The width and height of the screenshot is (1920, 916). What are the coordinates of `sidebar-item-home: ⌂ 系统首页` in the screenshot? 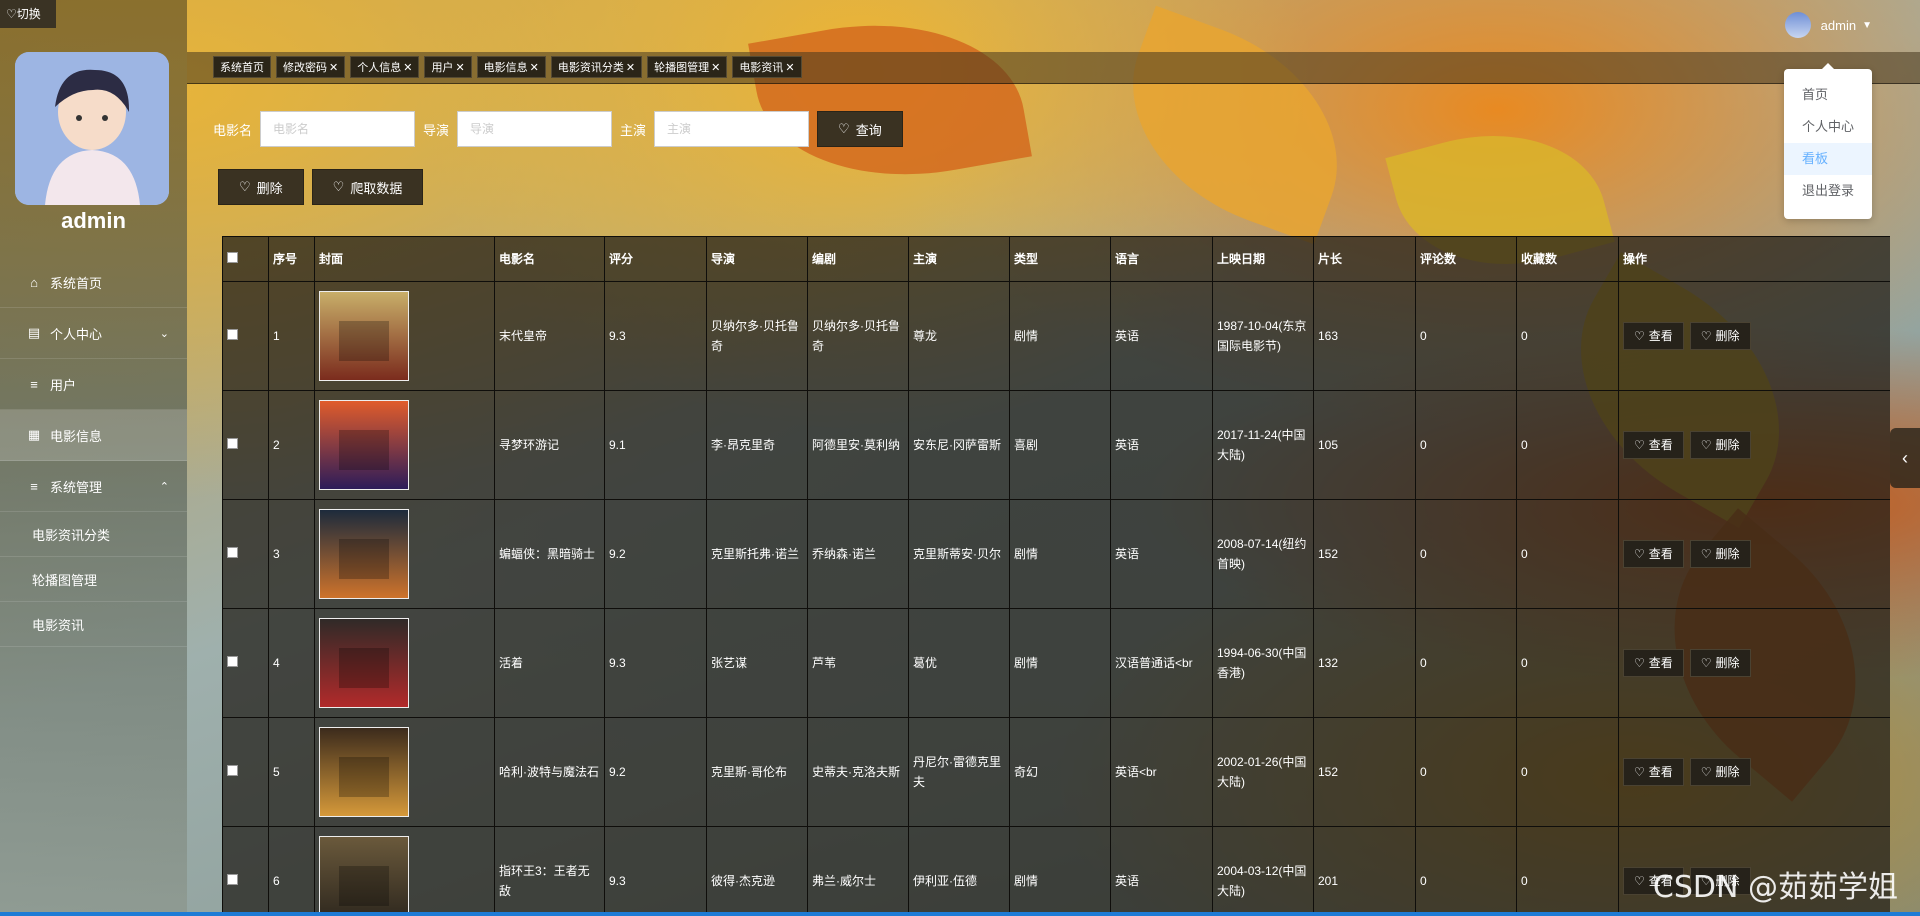 It's located at (93, 282).